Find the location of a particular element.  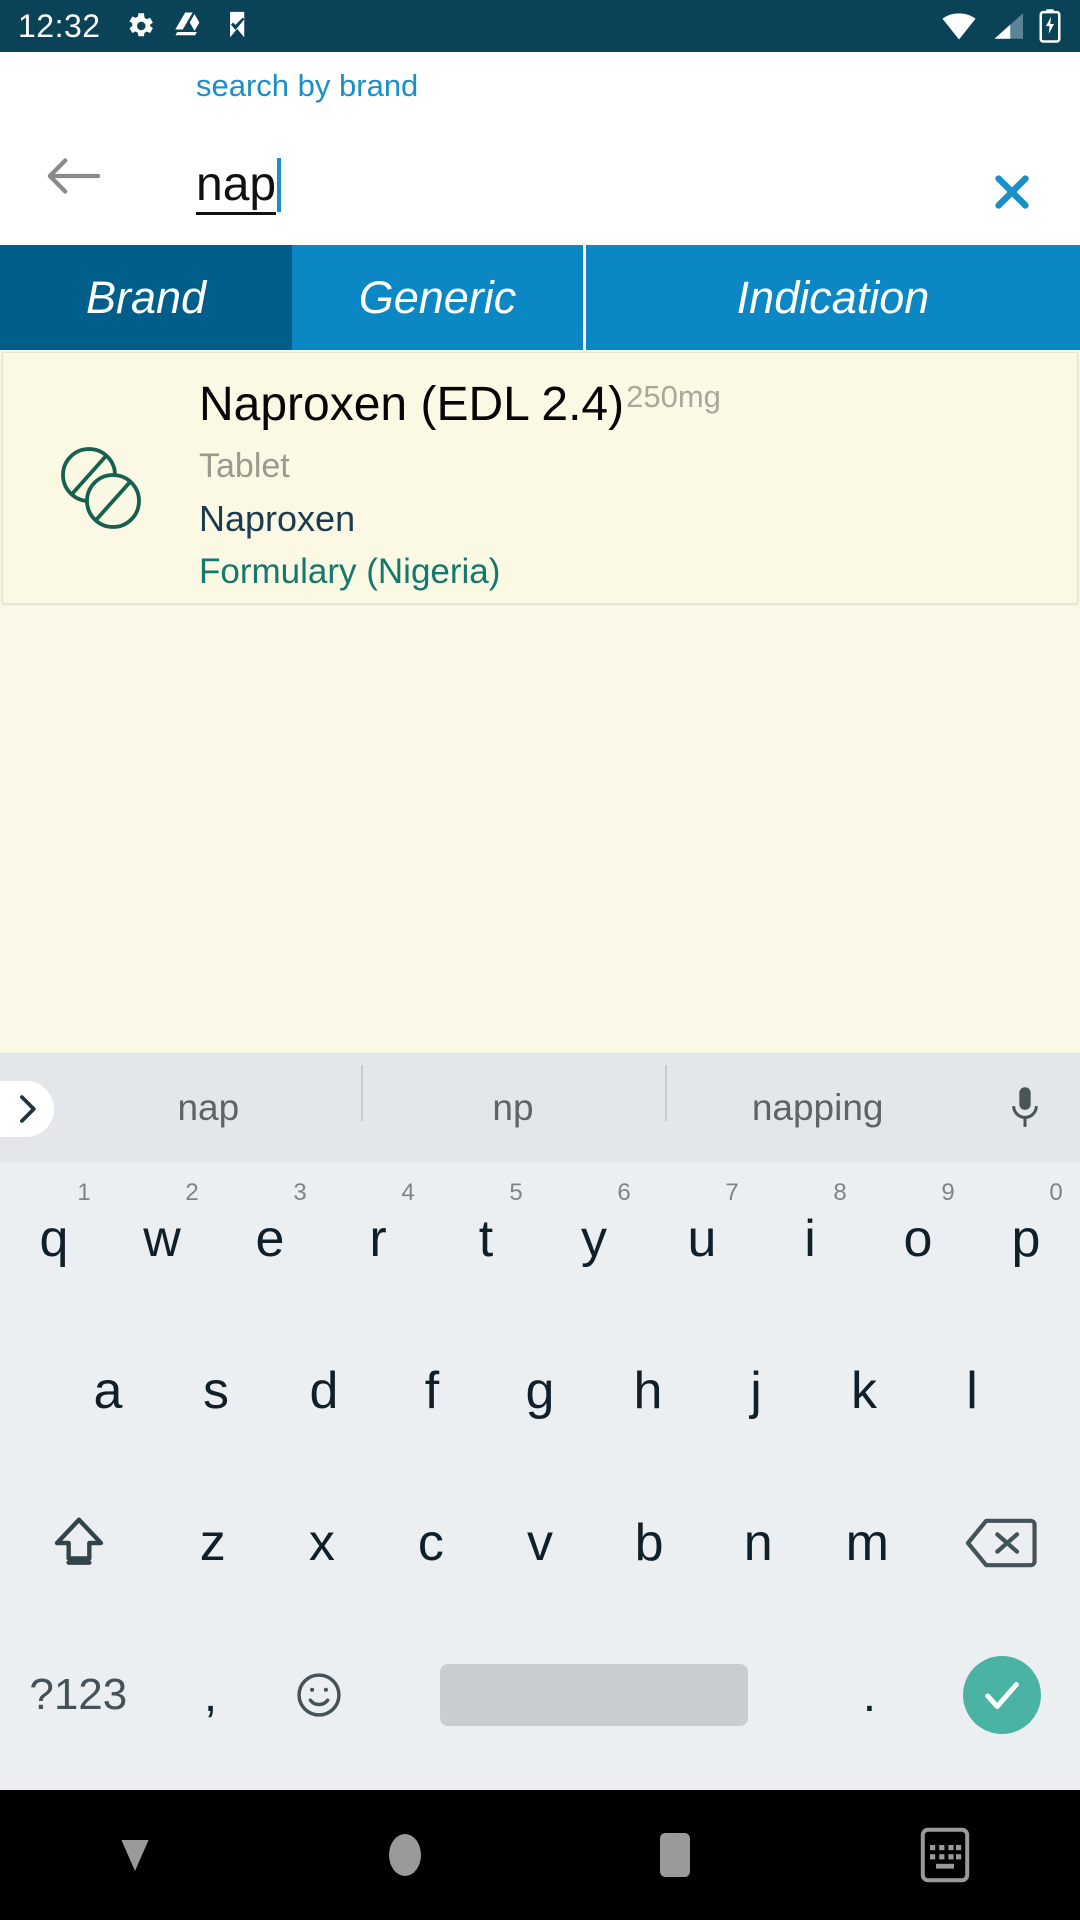

enter-key-circle is located at coordinates (1001, 1695).